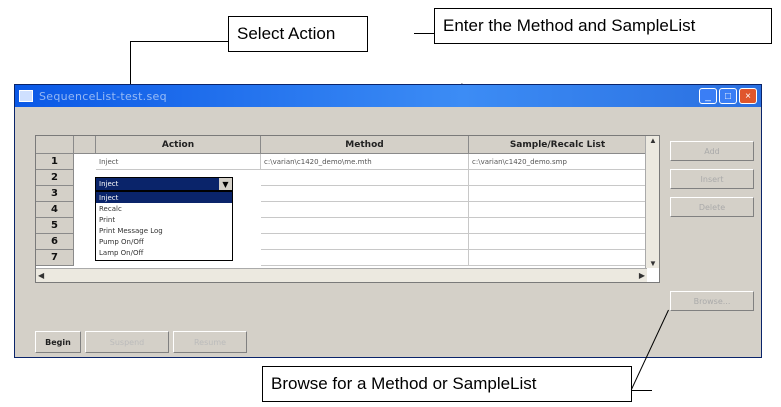  I want to click on window-titlebar: SequenceList-test.seq, so click(388, 96).